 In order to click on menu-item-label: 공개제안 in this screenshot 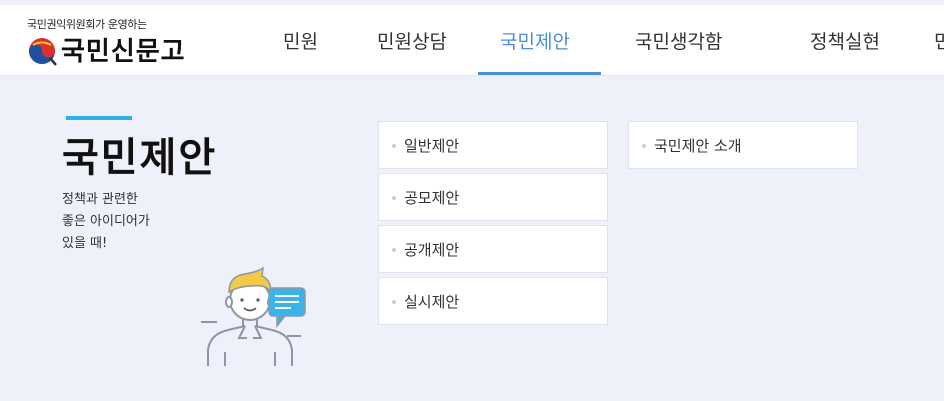, I will do `click(432, 250)`.